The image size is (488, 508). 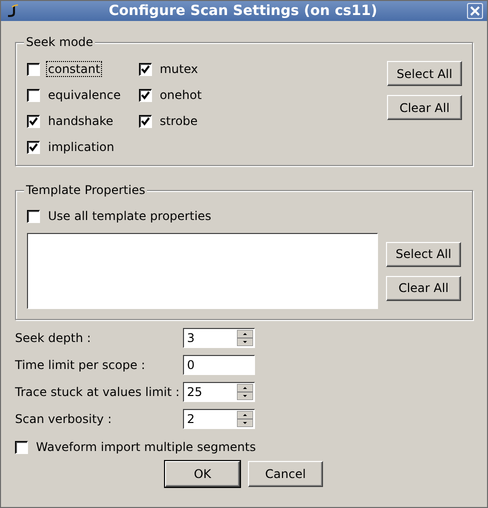 I want to click on spin-box: 2, so click(x=219, y=419).